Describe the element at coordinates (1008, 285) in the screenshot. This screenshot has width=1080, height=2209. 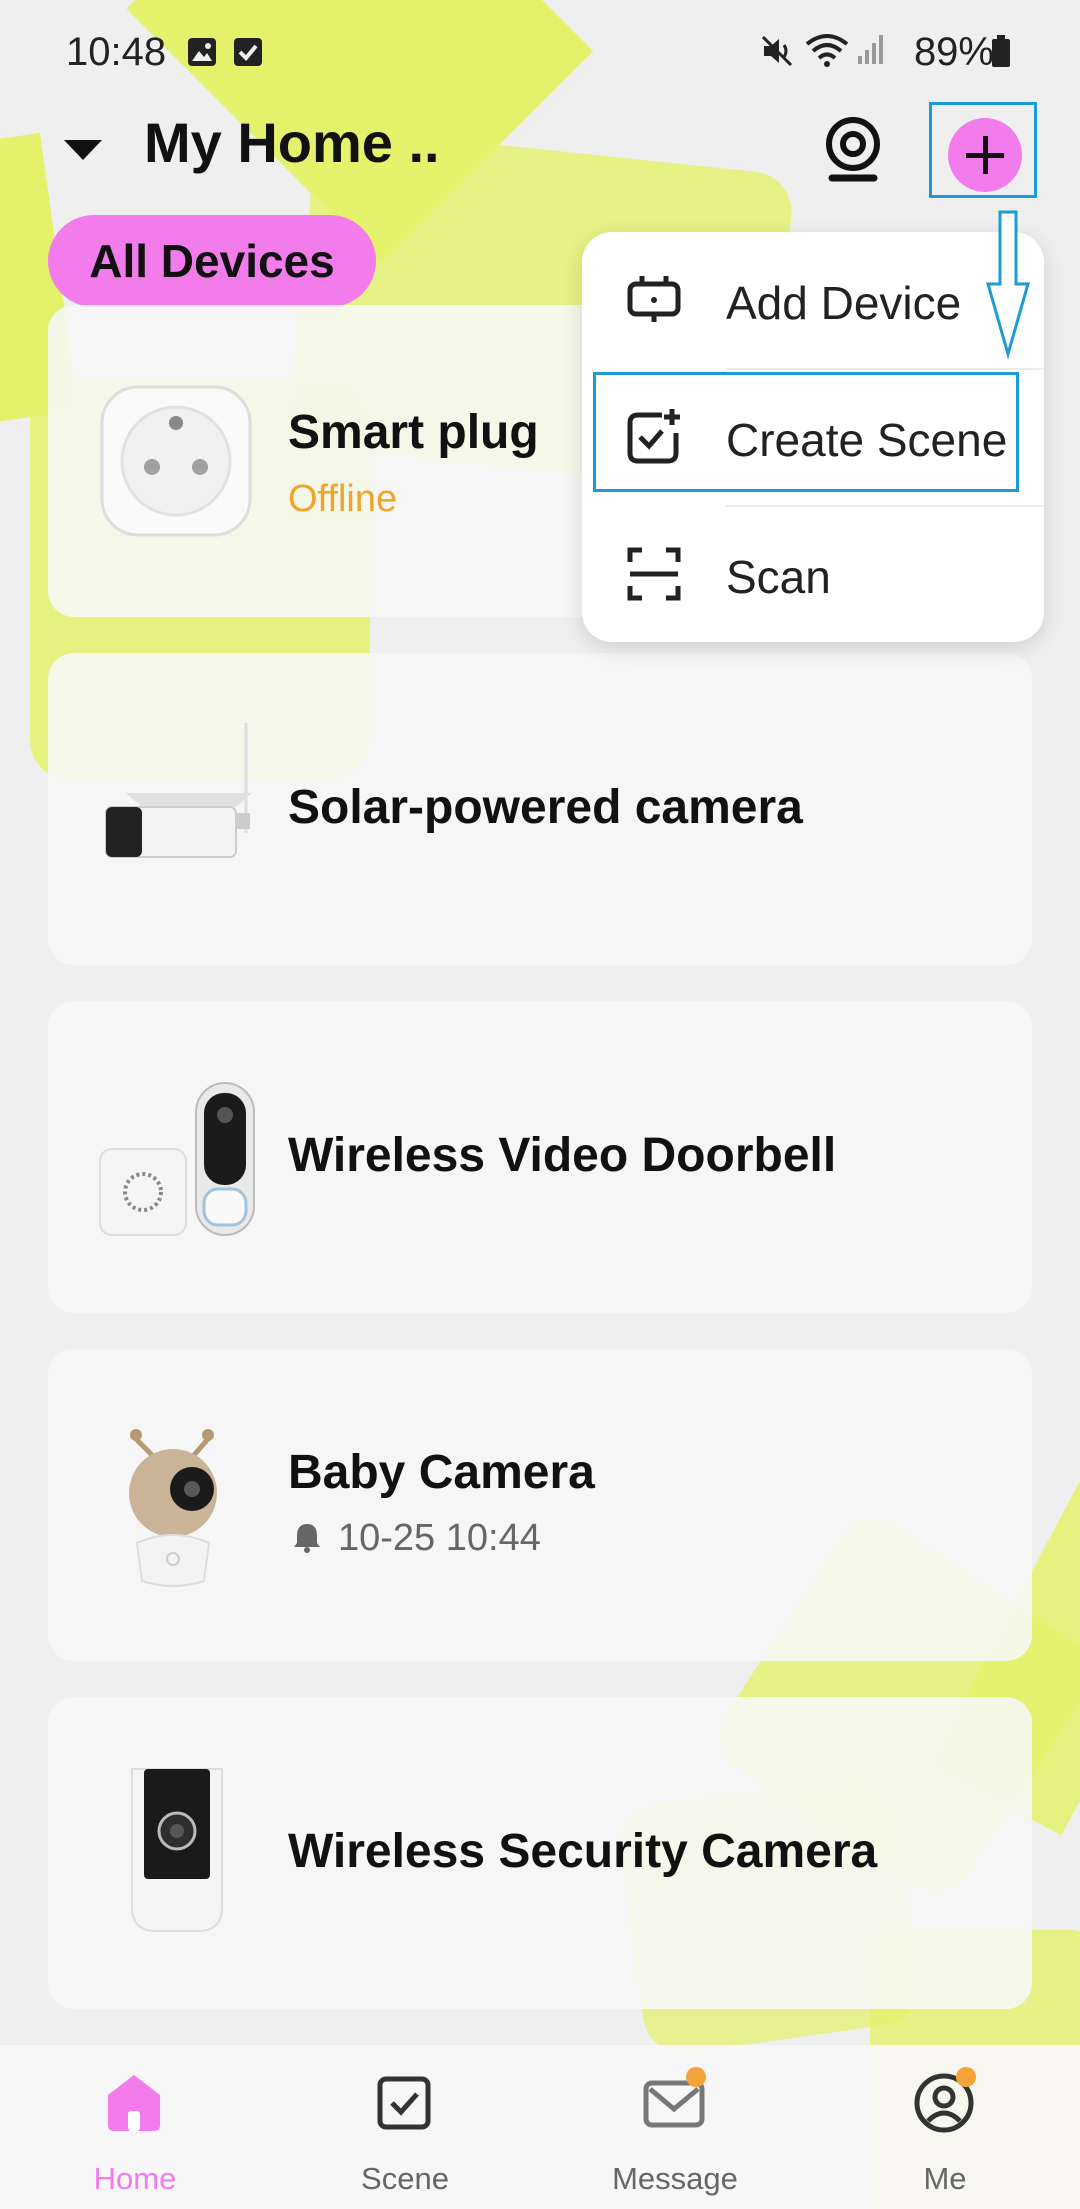
I see `guide-arrow-icon` at that location.